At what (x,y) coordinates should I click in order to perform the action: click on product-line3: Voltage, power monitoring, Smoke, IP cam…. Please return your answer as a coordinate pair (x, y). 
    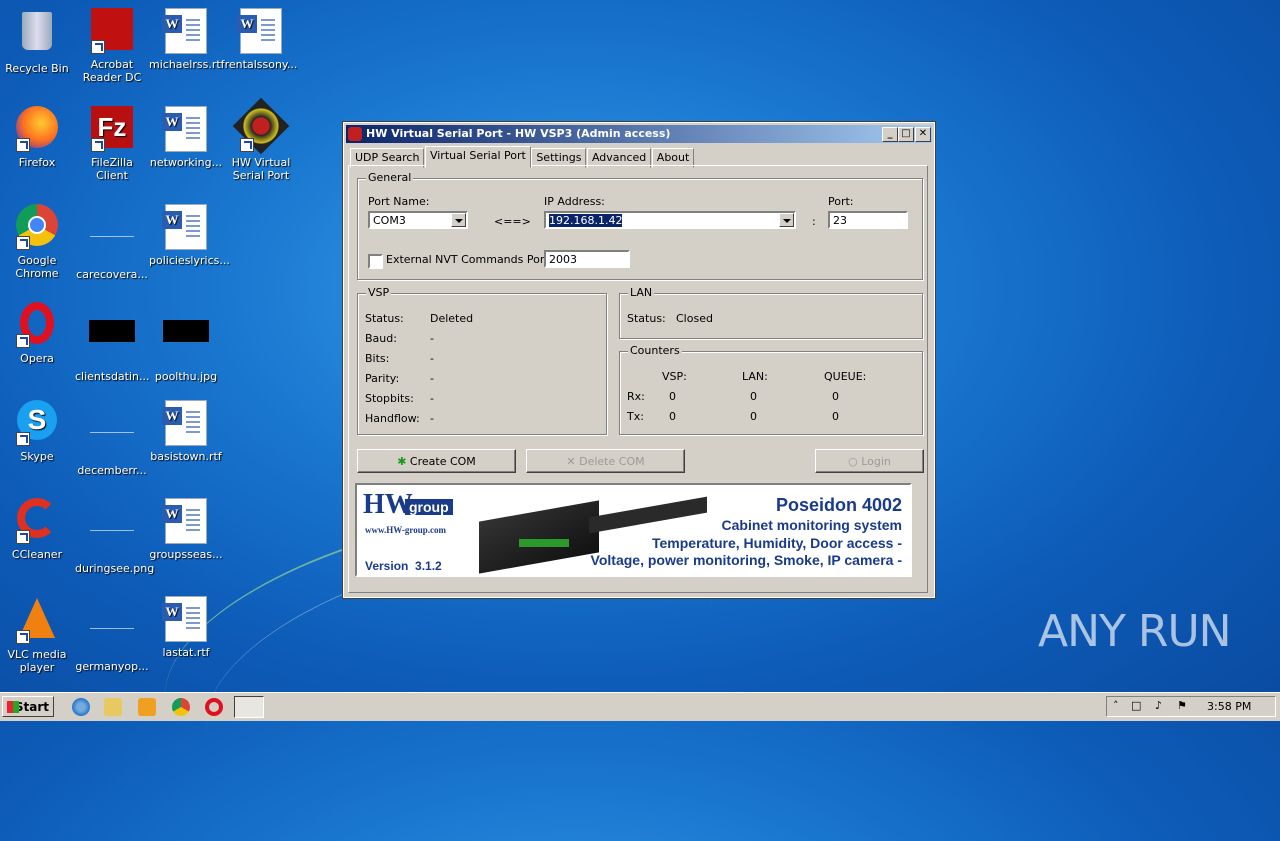
    Looking at the image, I should click on (746, 560).